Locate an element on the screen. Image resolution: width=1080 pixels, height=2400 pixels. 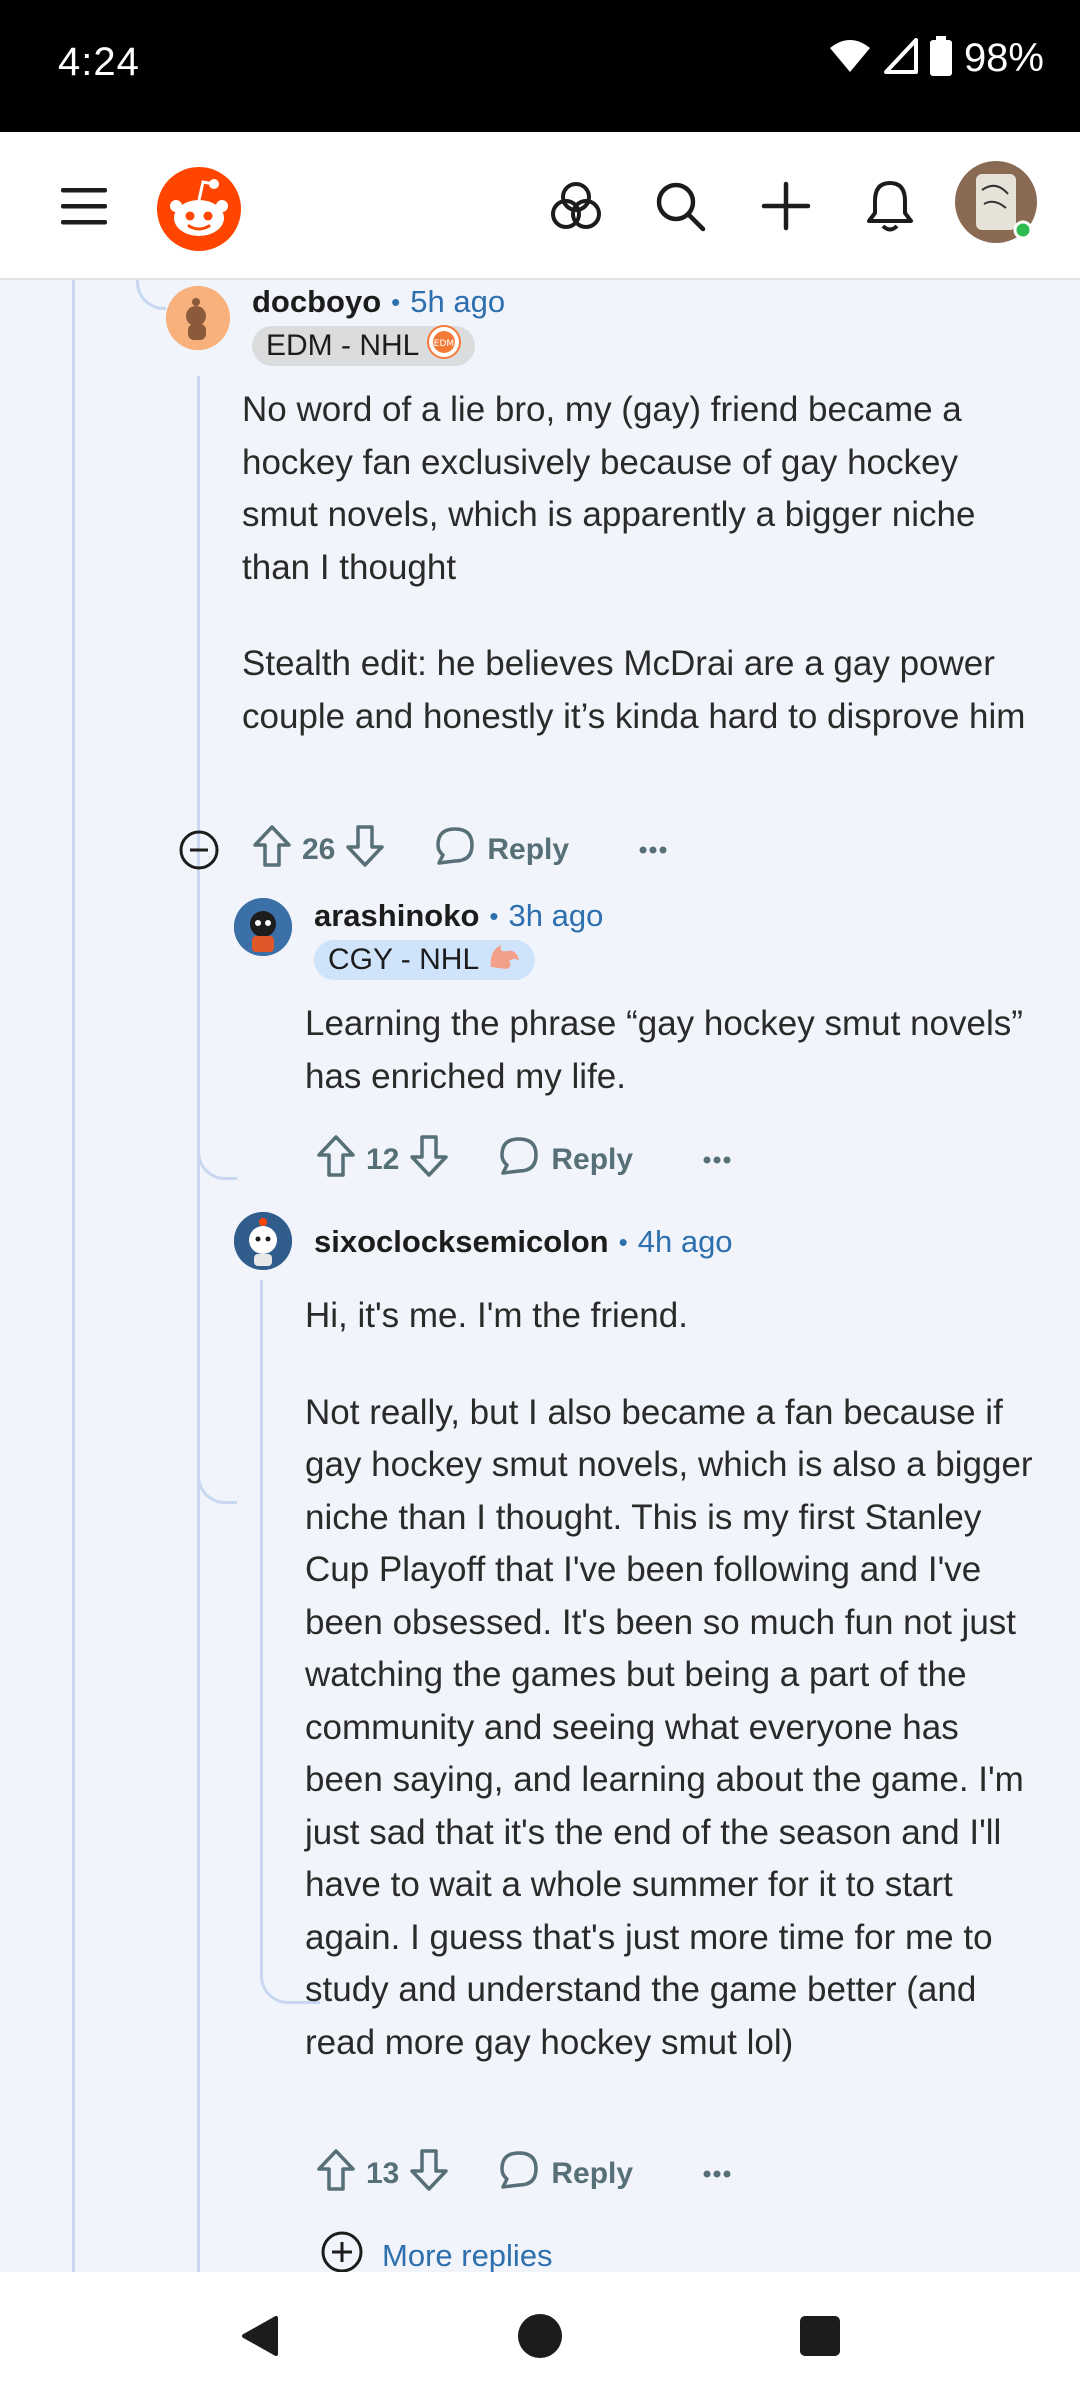
status-icons: 98% is located at coordinates (936, 58).